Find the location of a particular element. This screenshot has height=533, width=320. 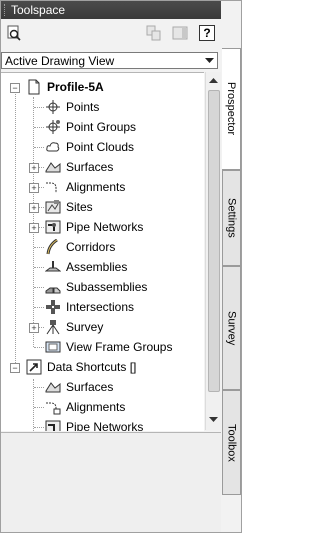

view-select: Active Drawing View is located at coordinates (109, 60).